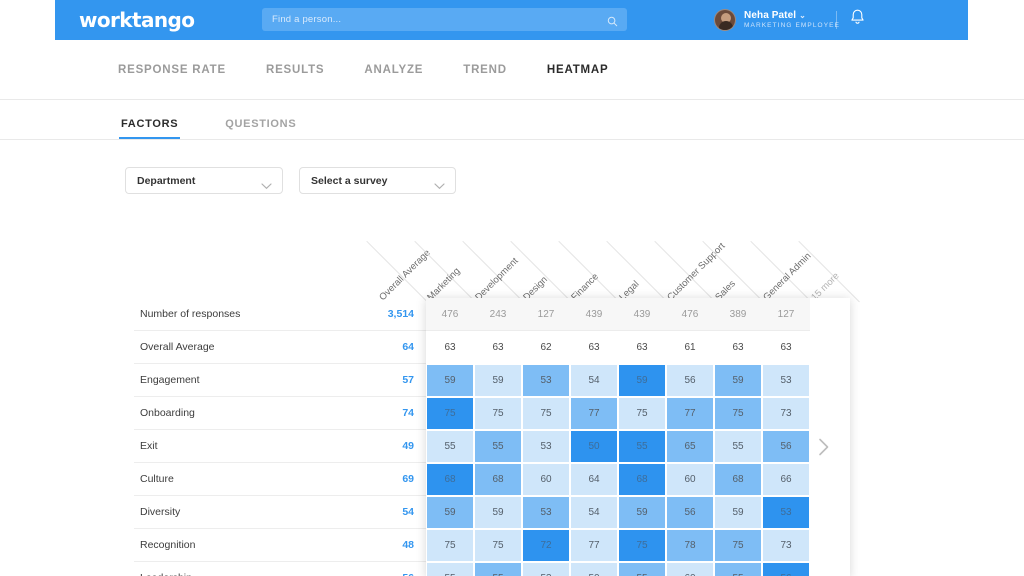 The width and height of the screenshot is (1024, 576). Describe the element at coordinates (498, 314) in the screenshot. I see `heatmap-cell: 243` at that location.